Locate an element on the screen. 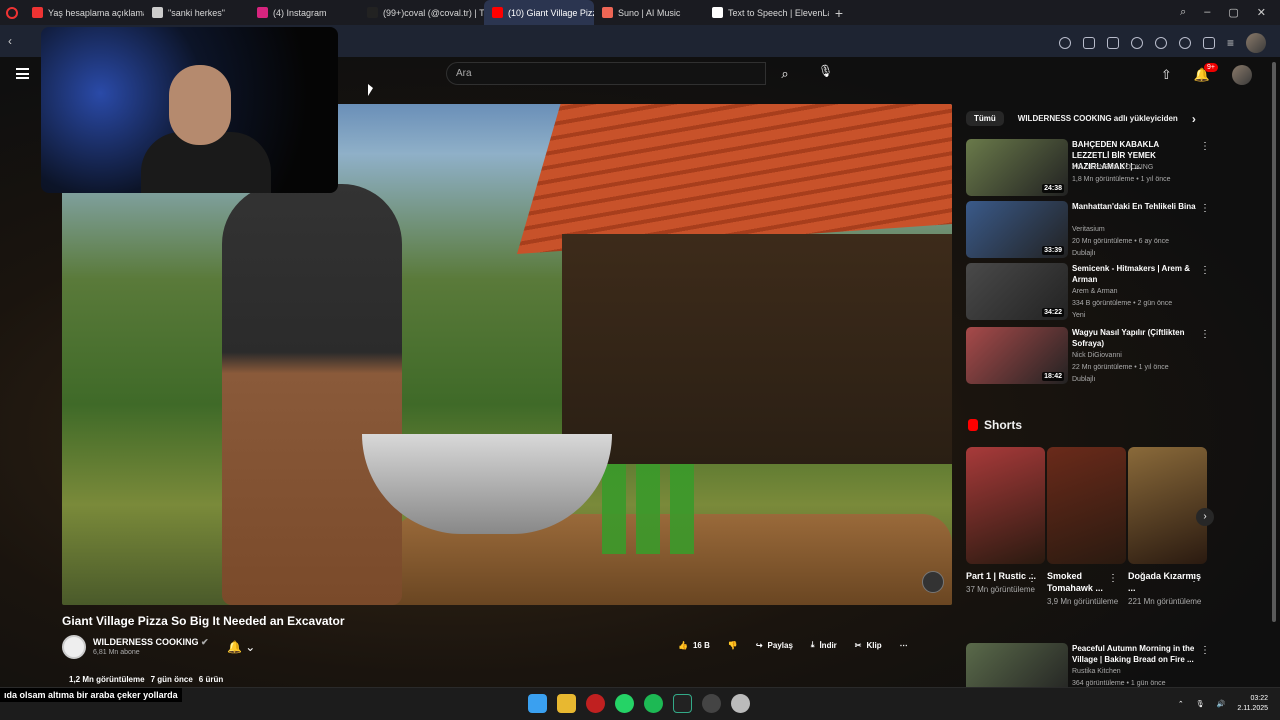 This screenshot has height=720, width=1280. terminal-icon is located at coordinates (682, 703).